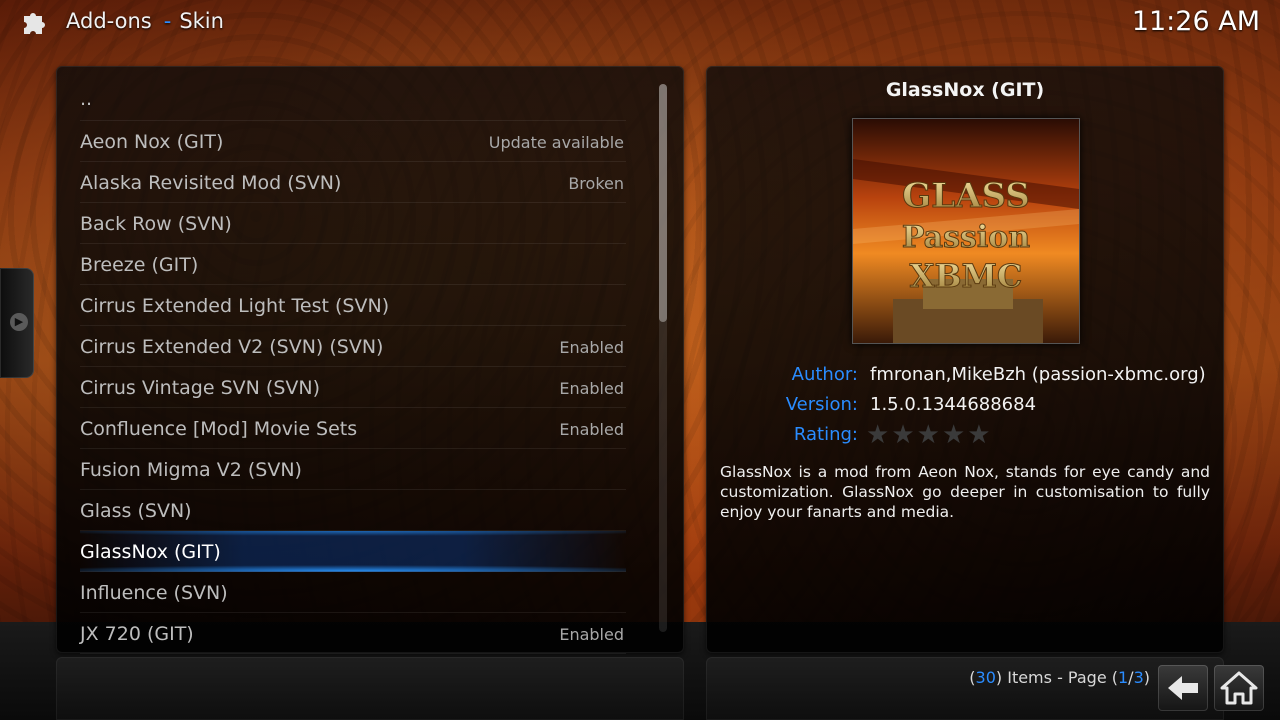 The height and width of the screenshot is (720, 1280). Describe the element at coordinates (370, 688) in the screenshot. I see `footer-left-panel` at that location.